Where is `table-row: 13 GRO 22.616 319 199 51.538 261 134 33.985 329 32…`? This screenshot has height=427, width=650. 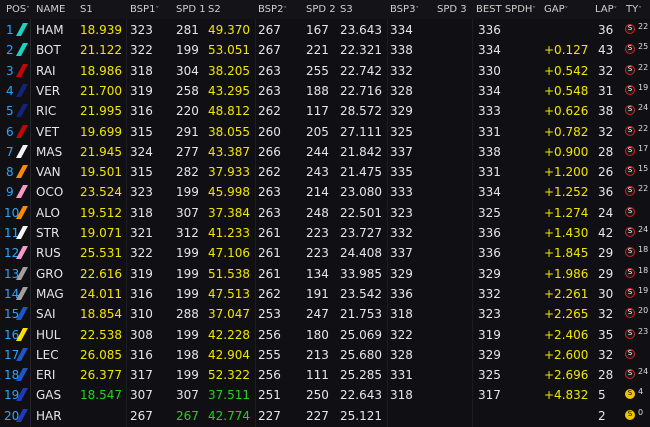
table-row: 13 GRO 22.616 319 199 51.538 261 134 33.985 329 32… is located at coordinates (325, 274).